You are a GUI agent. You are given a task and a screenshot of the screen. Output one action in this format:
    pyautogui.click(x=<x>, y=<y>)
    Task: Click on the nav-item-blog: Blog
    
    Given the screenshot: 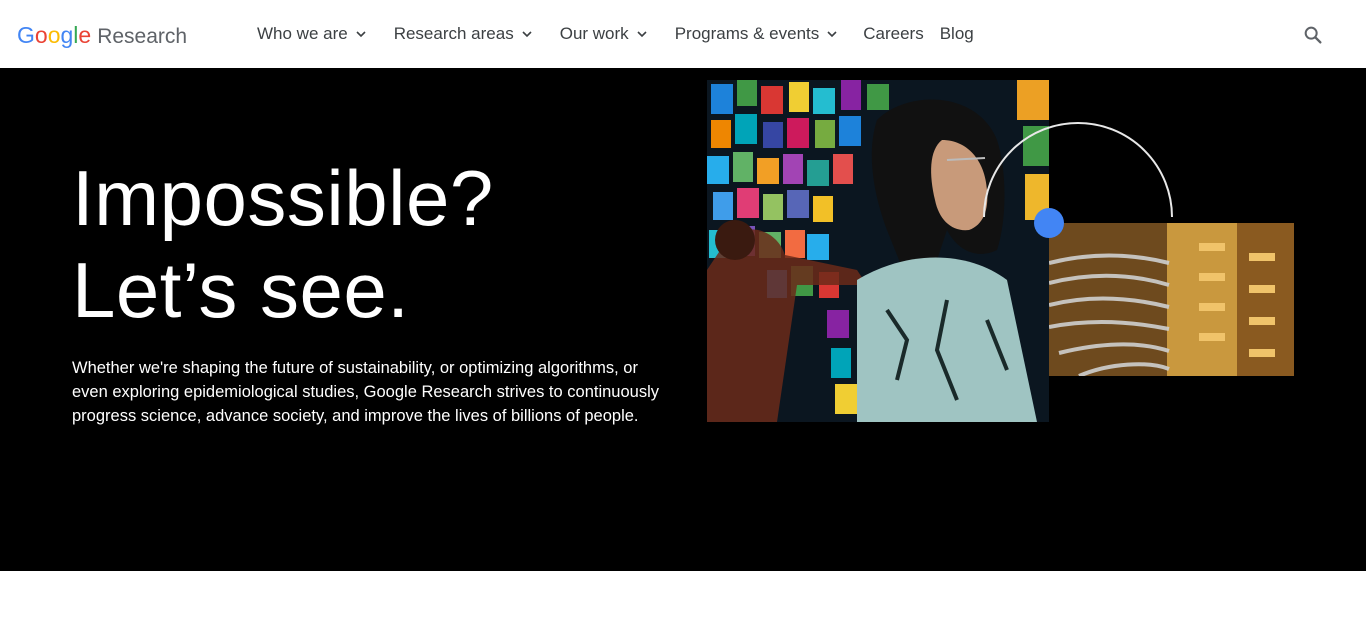 What is the action you would take?
    pyautogui.click(x=957, y=34)
    